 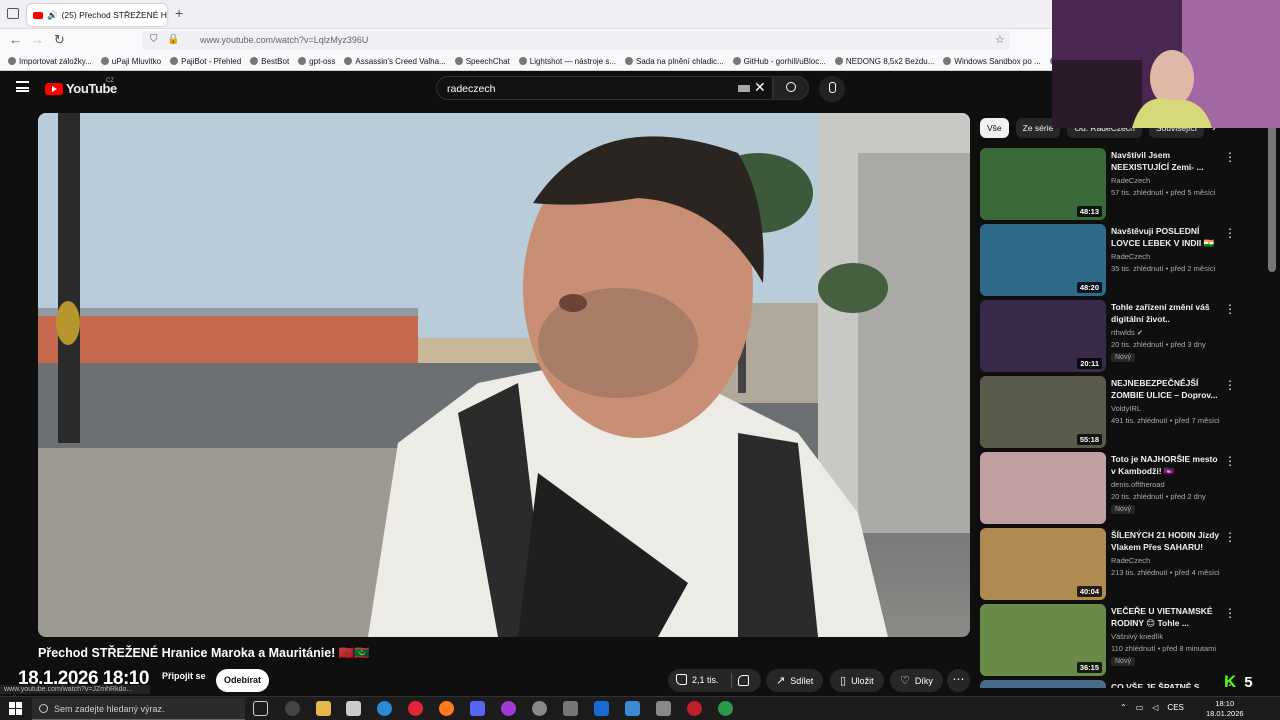 I want to click on task-view-icon, so click(x=260, y=708).